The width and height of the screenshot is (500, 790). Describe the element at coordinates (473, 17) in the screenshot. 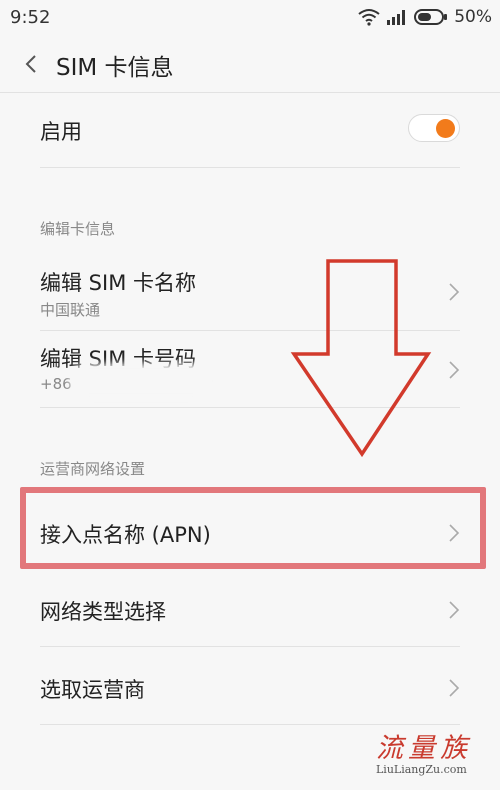

I see `battery-percent: 50%` at that location.